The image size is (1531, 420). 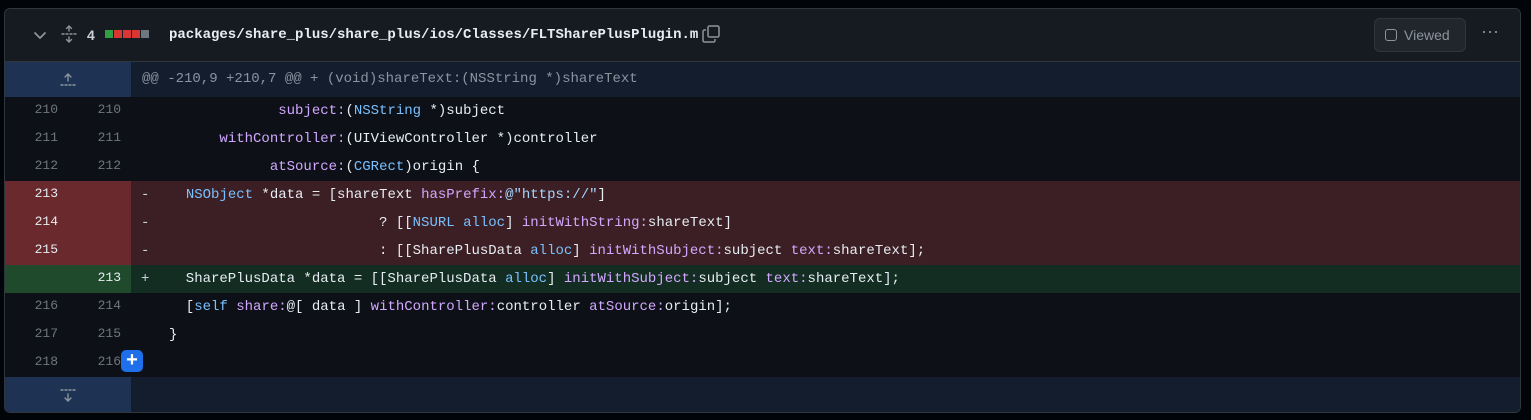 I want to click on expand-down-gutter, so click(x=68, y=394).